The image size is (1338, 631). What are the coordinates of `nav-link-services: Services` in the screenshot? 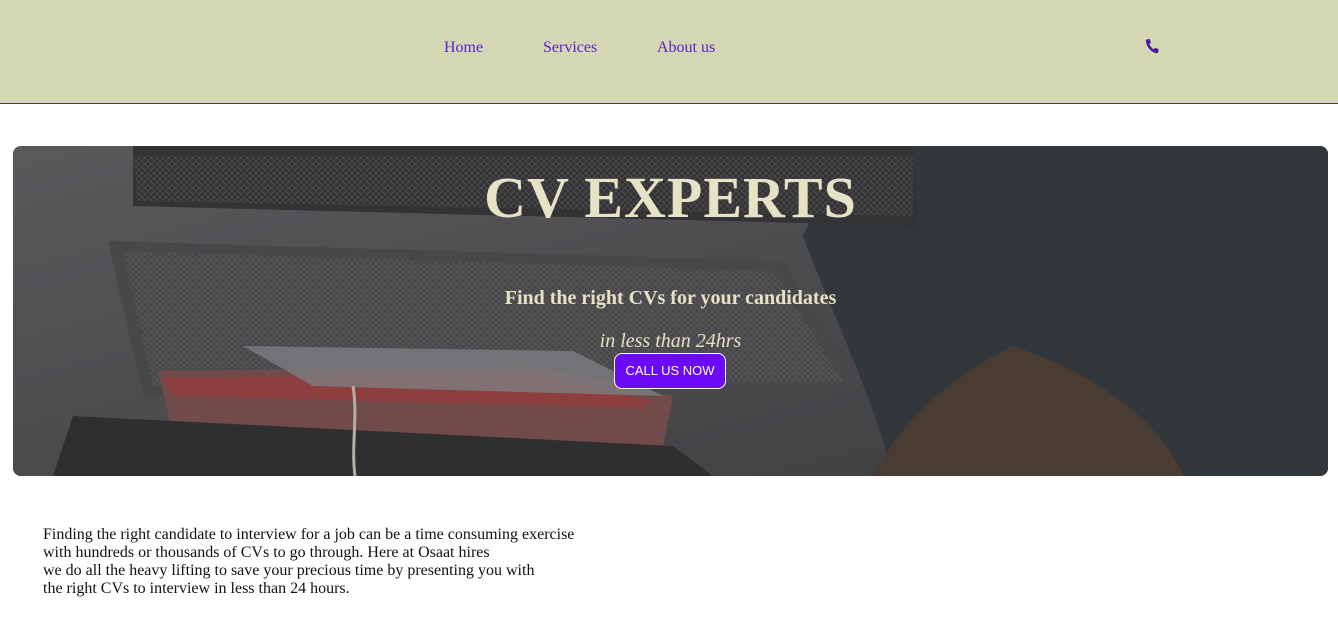 It's located at (570, 48).